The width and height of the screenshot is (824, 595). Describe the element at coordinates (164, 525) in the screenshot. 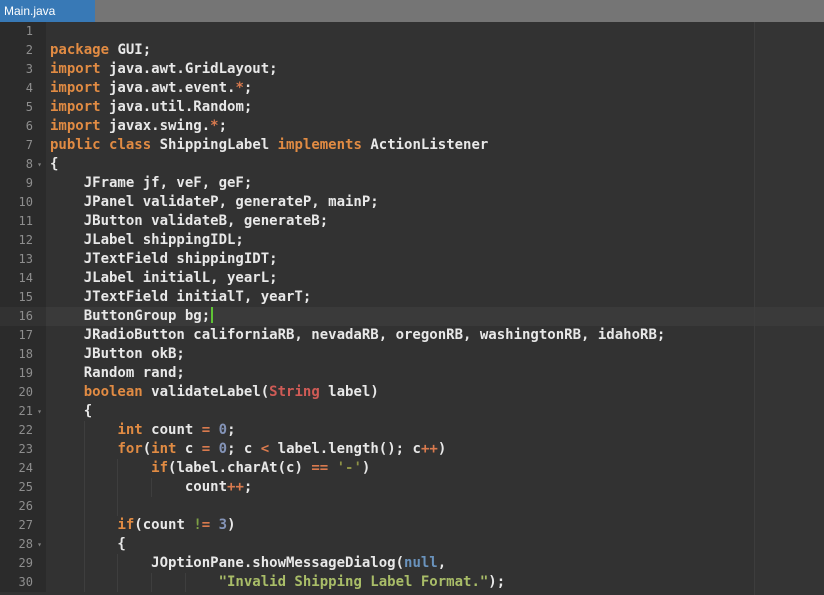

I see `code-token: (count` at that location.